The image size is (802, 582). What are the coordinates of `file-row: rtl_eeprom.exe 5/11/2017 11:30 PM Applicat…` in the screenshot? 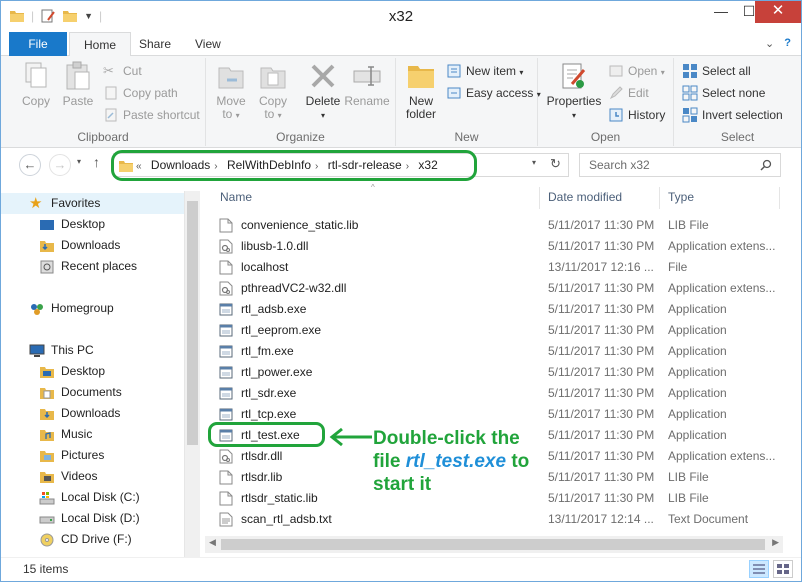 It's located at (499, 330).